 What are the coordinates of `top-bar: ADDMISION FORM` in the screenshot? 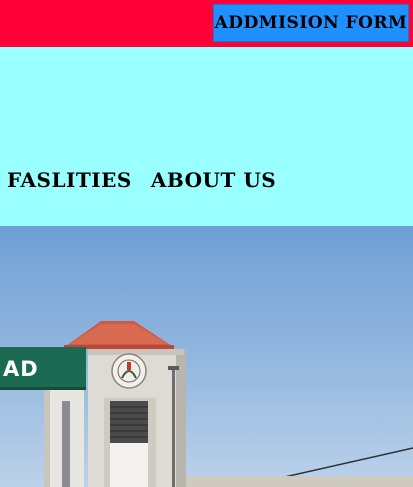 It's located at (206, 23).